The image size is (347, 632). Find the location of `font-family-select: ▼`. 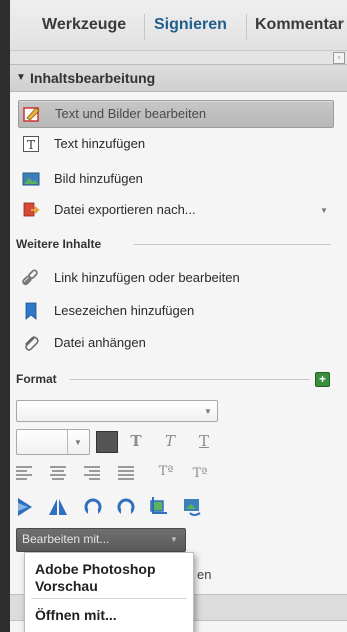

font-family-select: ▼ is located at coordinates (117, 411).